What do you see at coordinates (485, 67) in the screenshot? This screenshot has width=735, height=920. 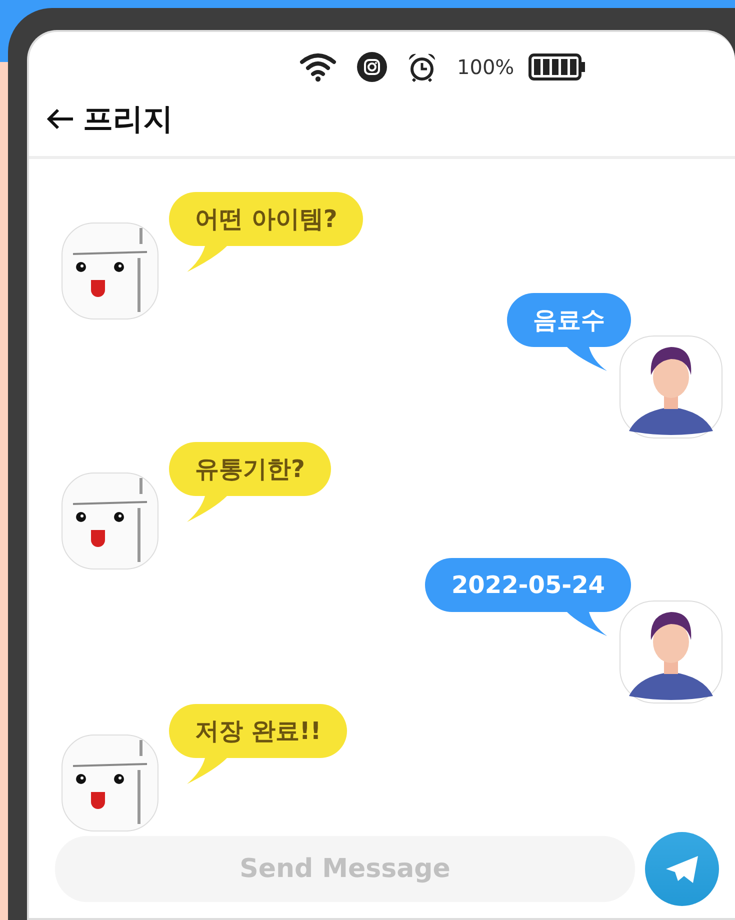 I see `battery-percent: 100%` at bounding box center [485, 67].